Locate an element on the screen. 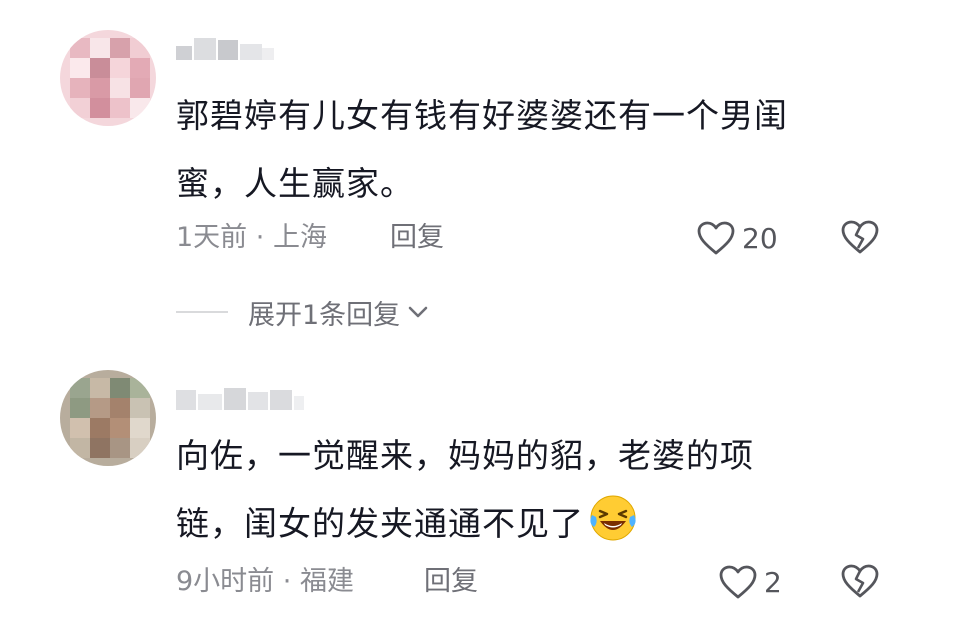  expand-replies-button: 展开1条回复 is located at coordinates (339, 312).